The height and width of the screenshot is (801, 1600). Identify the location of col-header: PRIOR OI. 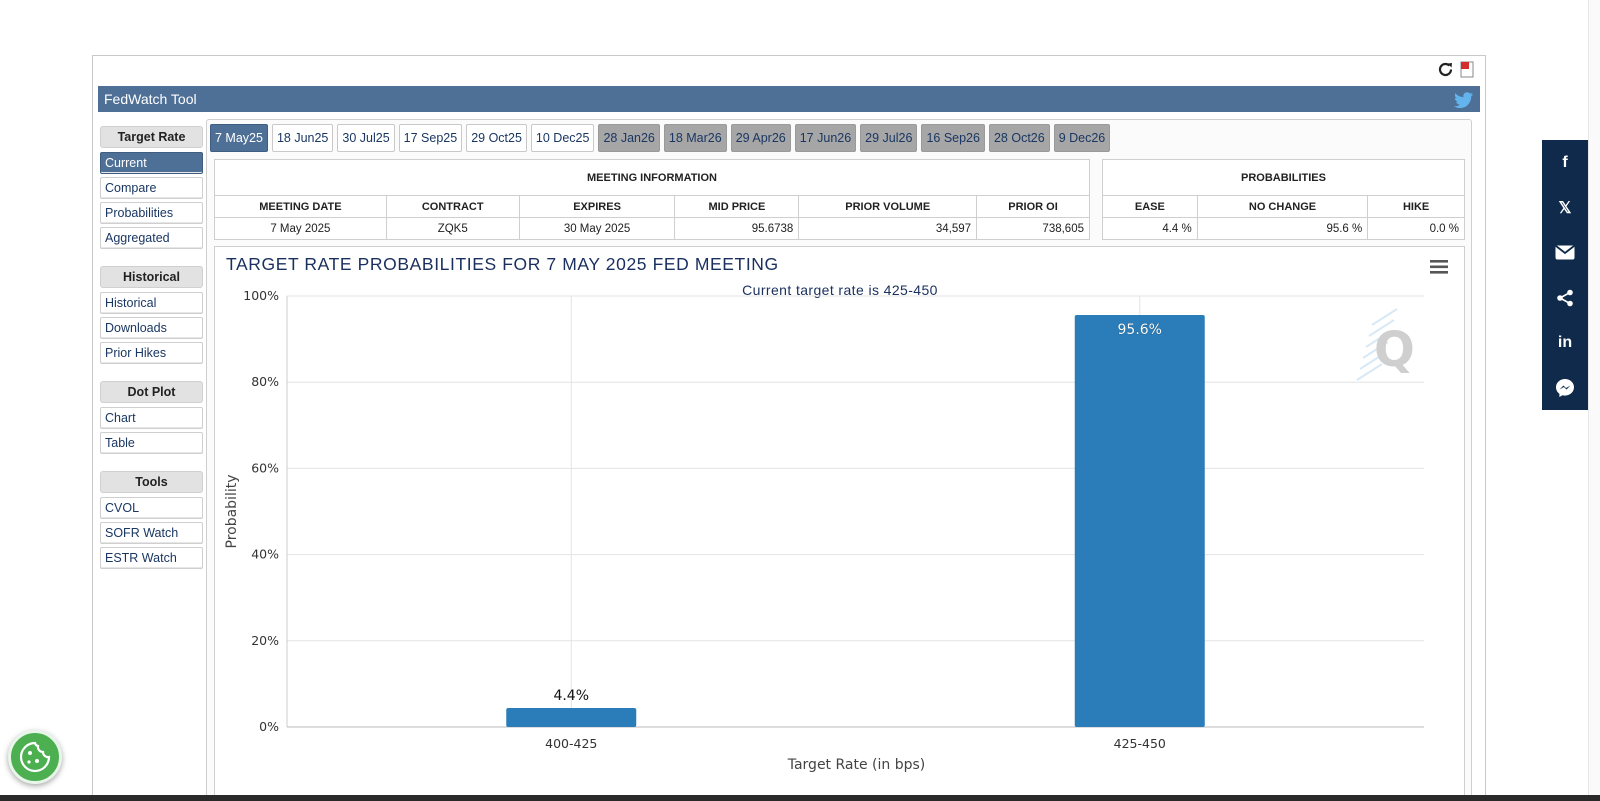
(1033, 206).